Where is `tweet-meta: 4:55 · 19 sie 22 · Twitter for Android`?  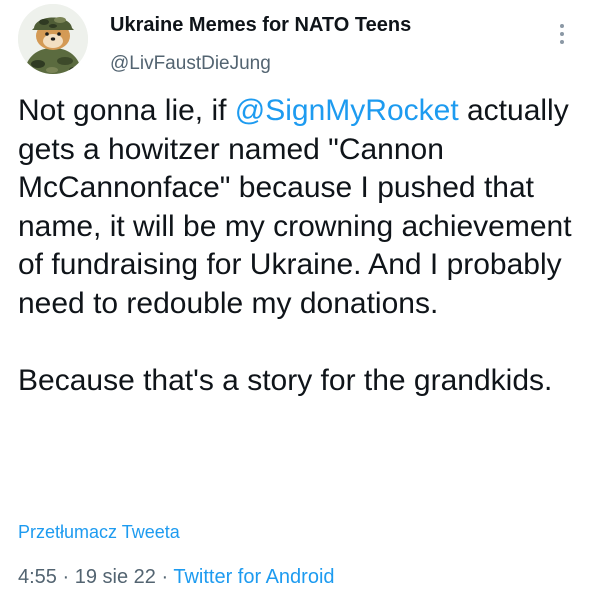 tweet-meta: 4:55 · 19 sie 22 · Twitter for Android is located at coordinates (176, 577).